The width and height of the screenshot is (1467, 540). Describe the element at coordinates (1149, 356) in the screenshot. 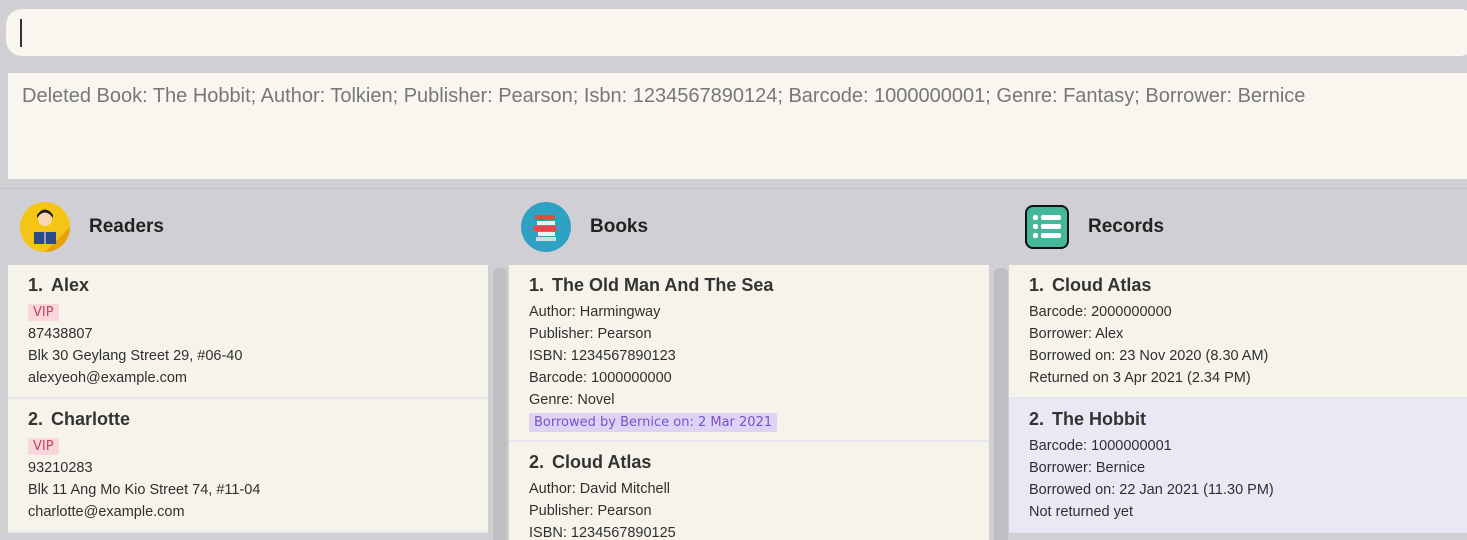

I see `record-borrowed-on: Borrowed on: 23 Nov 2020 (8.30 AM)` at that location.